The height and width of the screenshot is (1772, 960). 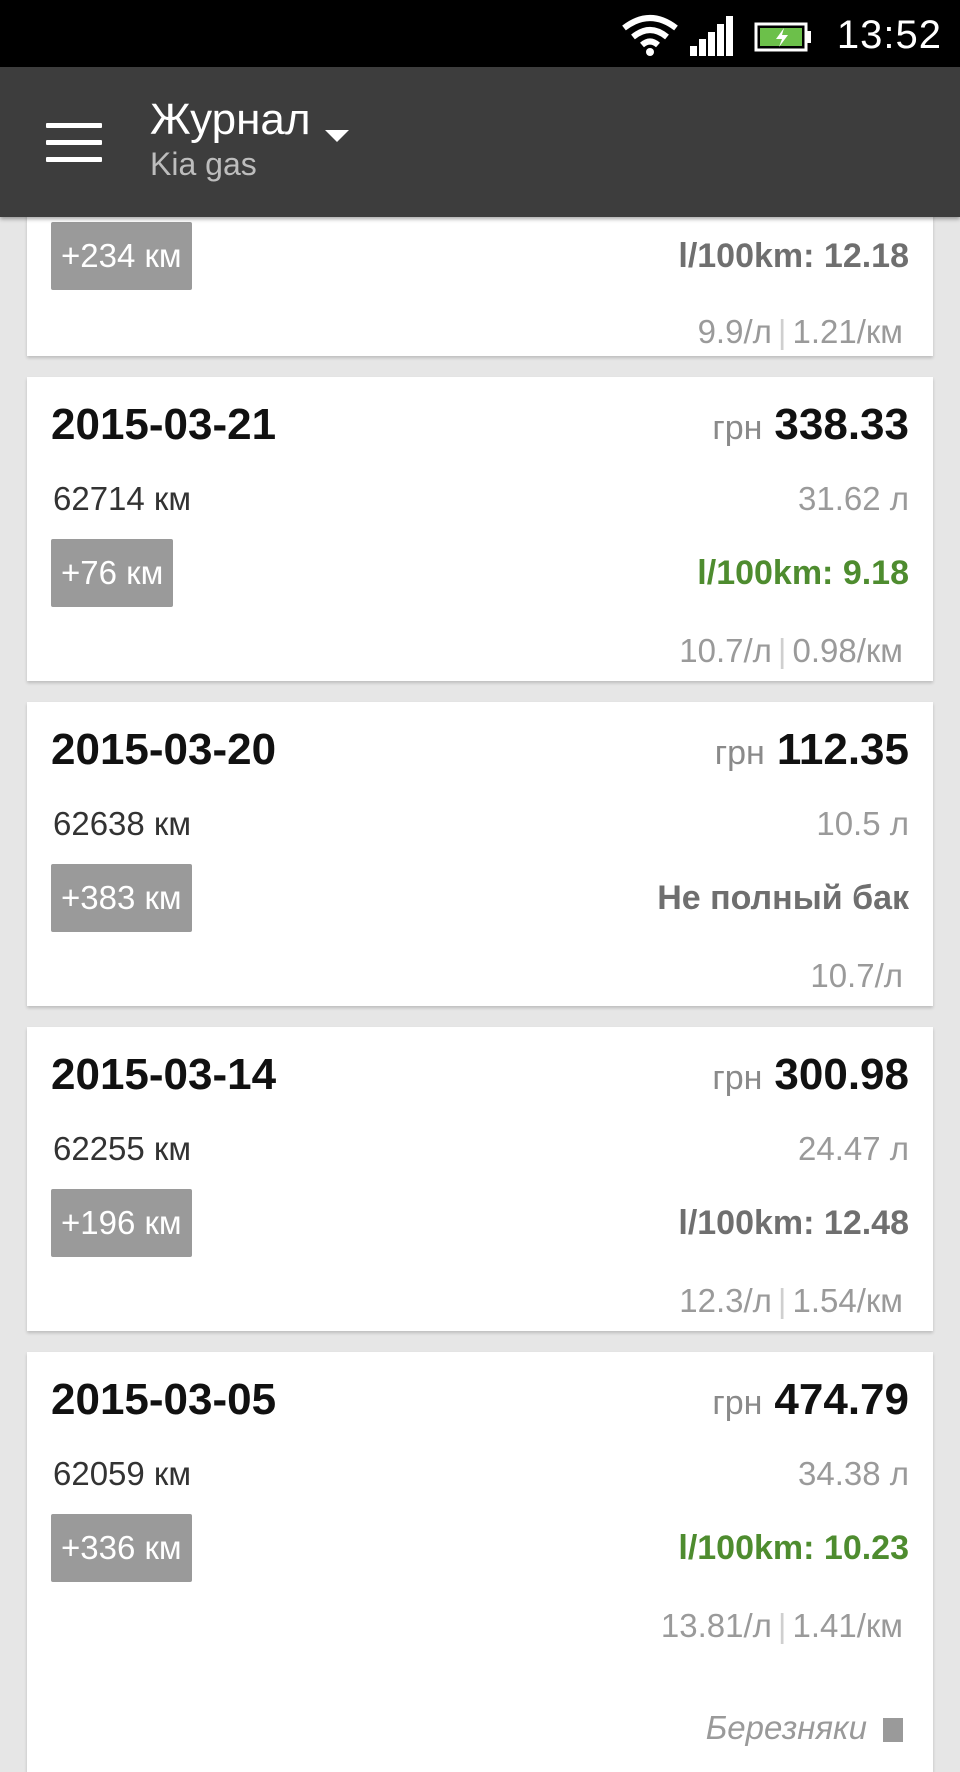 I want to click on fuel-volume: 10.5 л, so click(x=862, y=823).